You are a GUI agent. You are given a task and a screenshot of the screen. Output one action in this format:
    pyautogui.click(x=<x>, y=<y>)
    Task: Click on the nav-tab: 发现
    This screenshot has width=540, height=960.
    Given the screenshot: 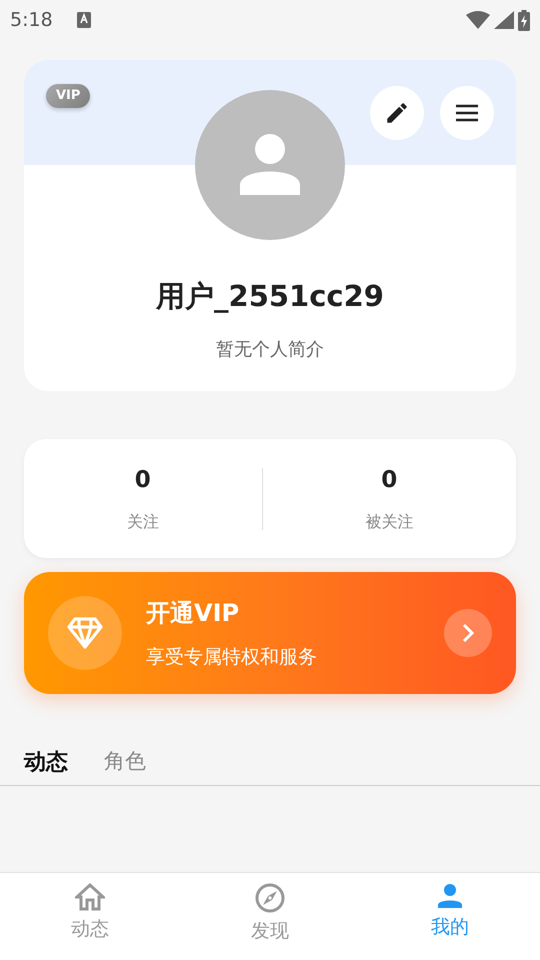 What is the action you would take?
    pyautogui.click(x=270, y=916)
    